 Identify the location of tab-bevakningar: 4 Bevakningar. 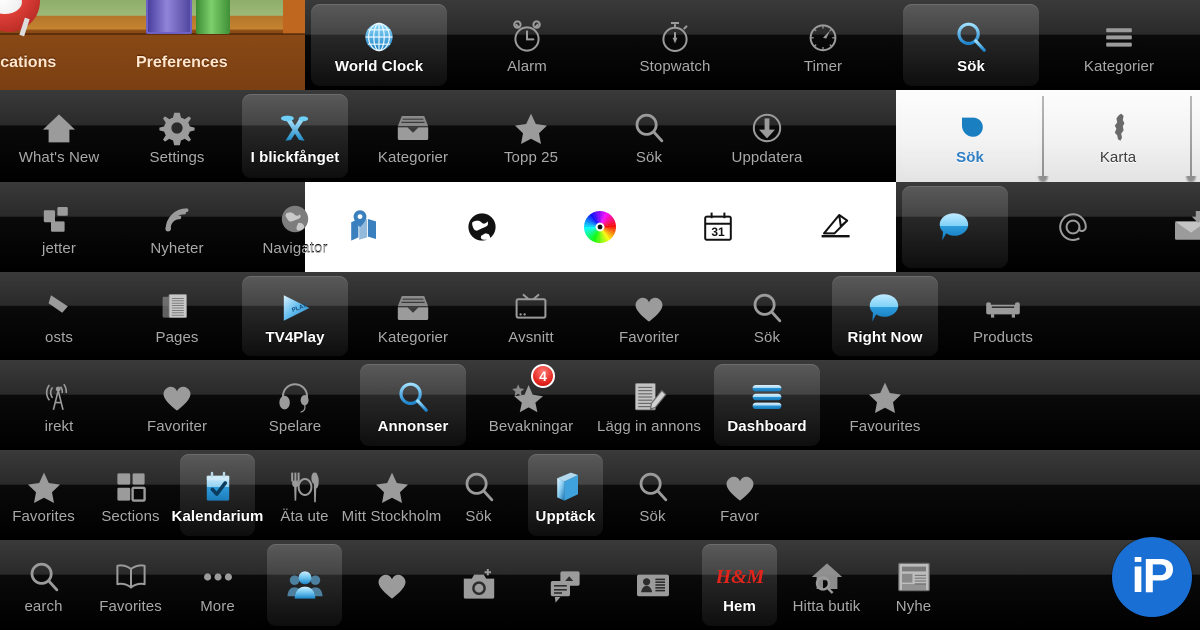
(531, 405).